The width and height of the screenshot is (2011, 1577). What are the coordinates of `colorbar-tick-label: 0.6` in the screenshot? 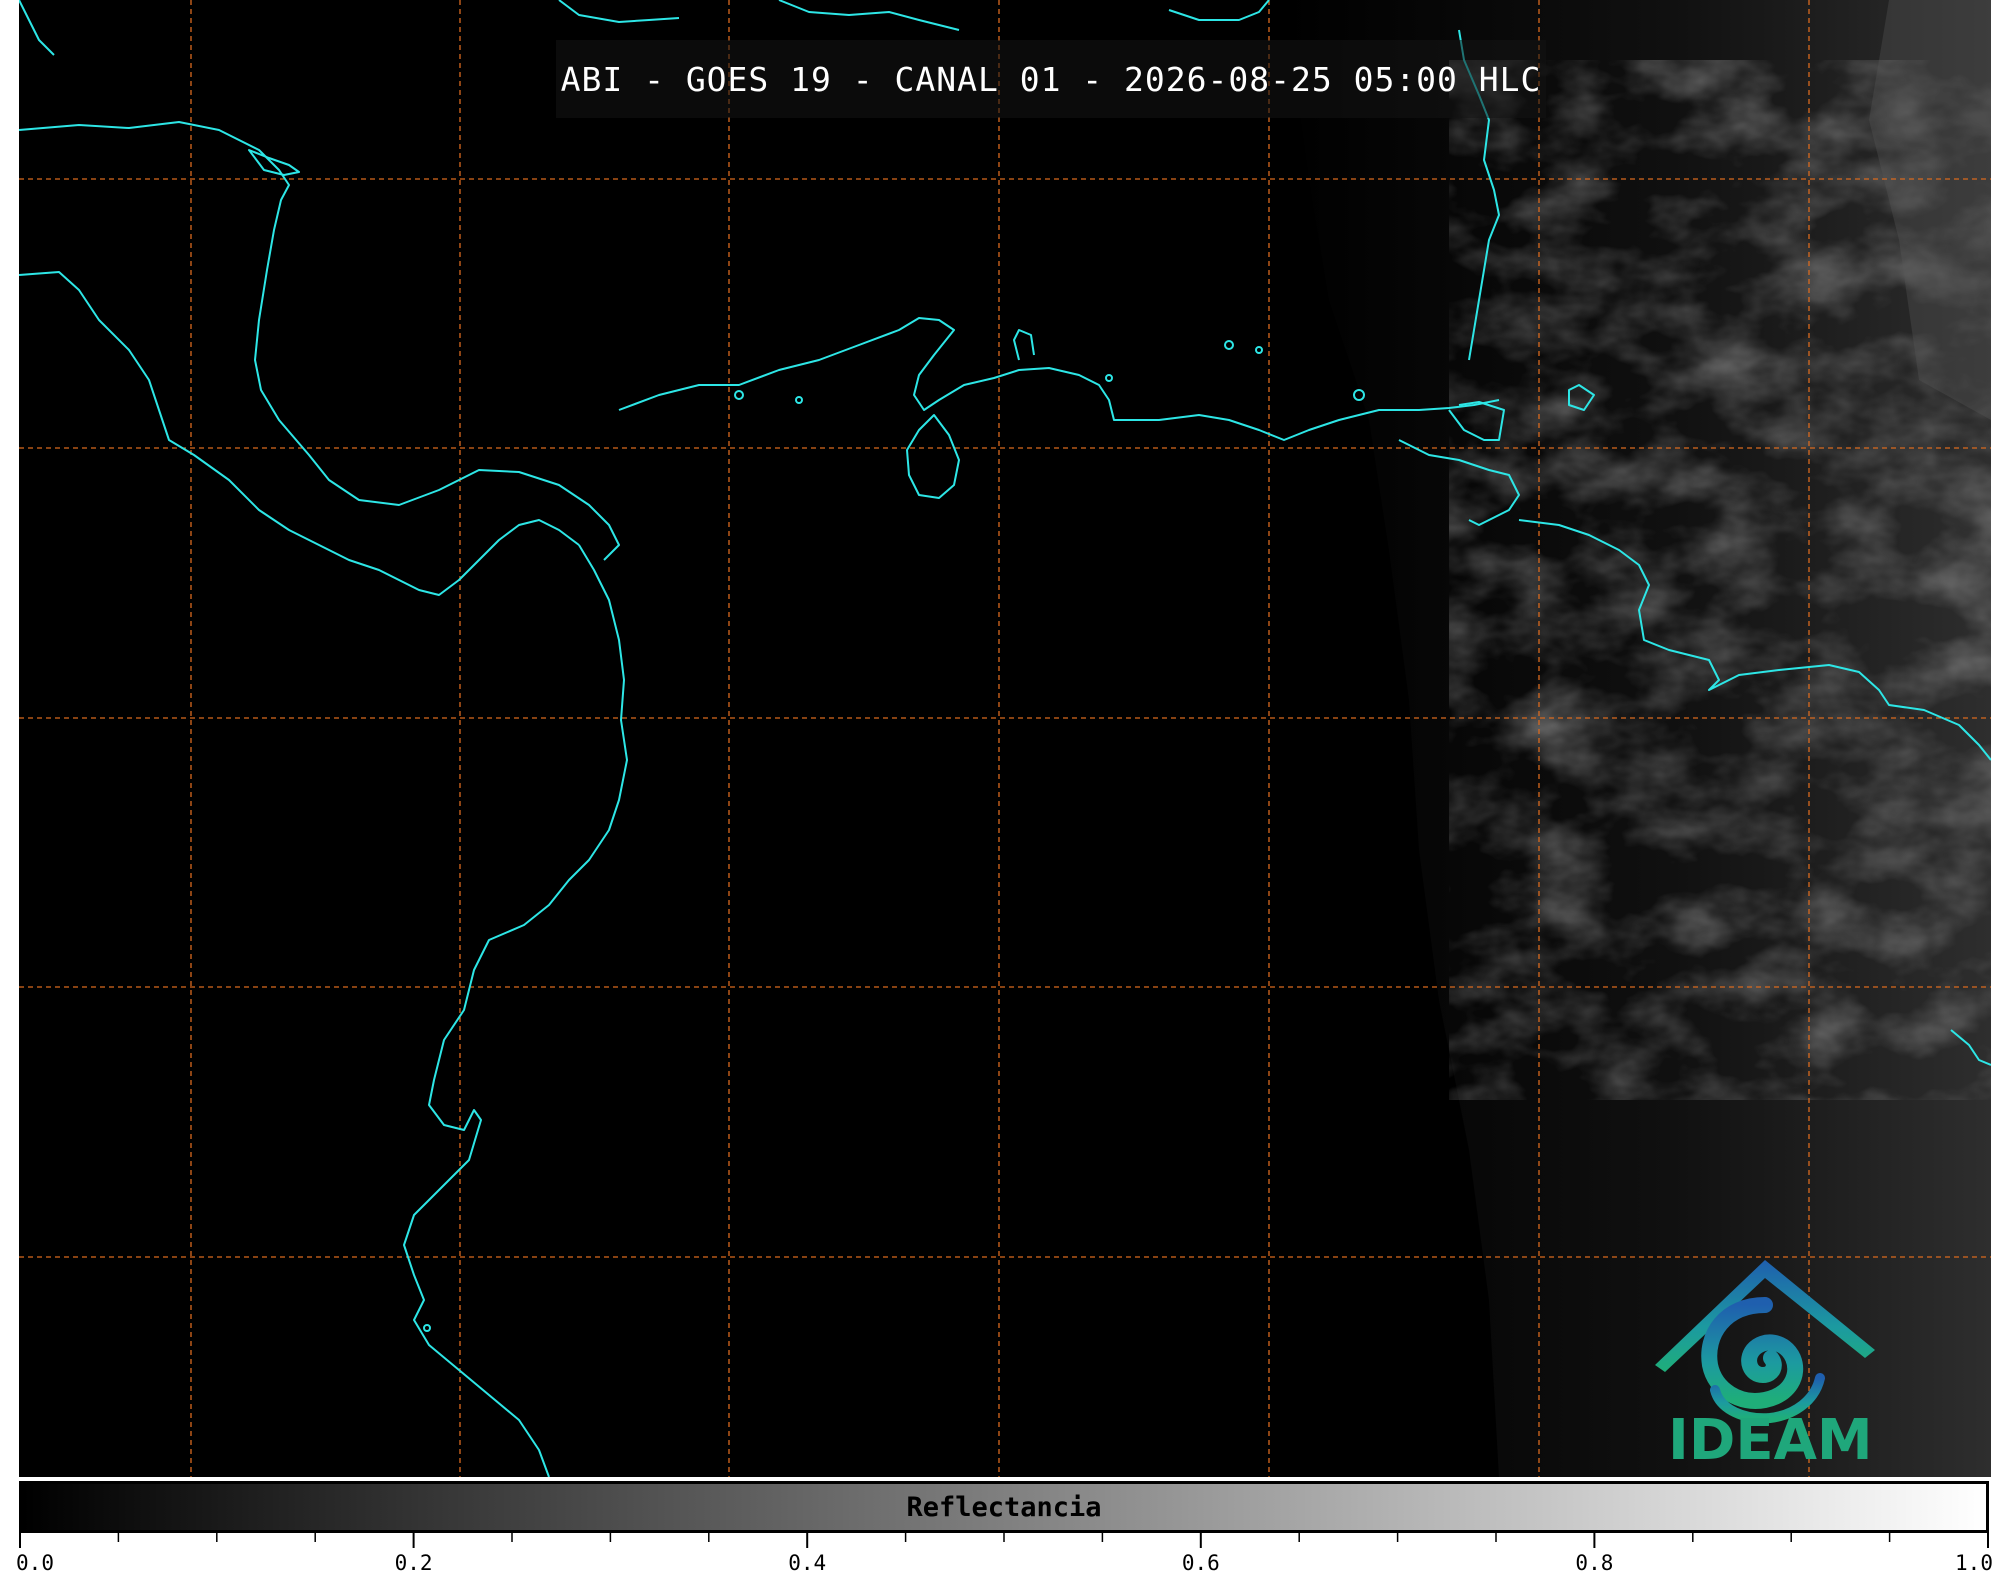 It's located at (1200, 1563).